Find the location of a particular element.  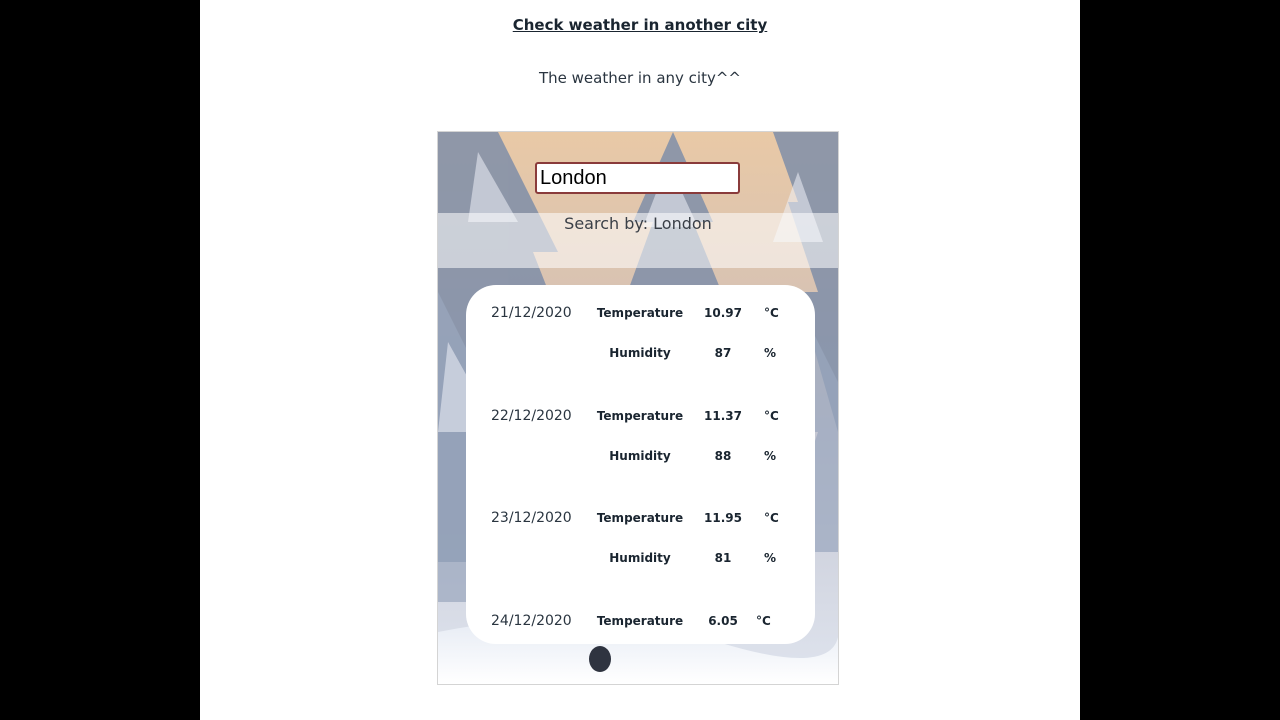

forecast-row-temperature: 24/12/2020 Temperature 6.05 °C is located at coordinates (640, 623).